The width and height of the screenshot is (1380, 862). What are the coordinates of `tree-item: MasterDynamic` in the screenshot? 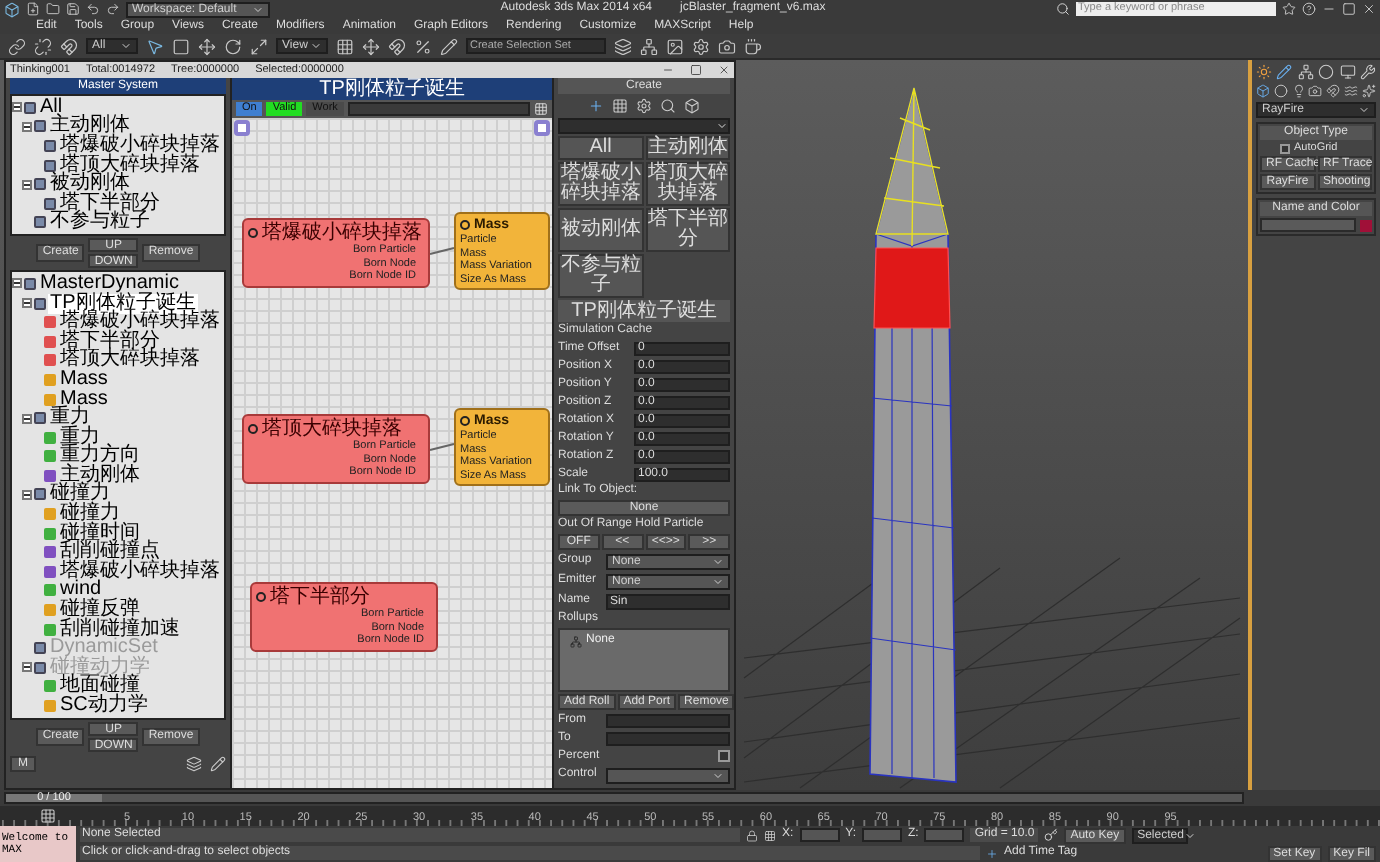 It's located at (109, 283).